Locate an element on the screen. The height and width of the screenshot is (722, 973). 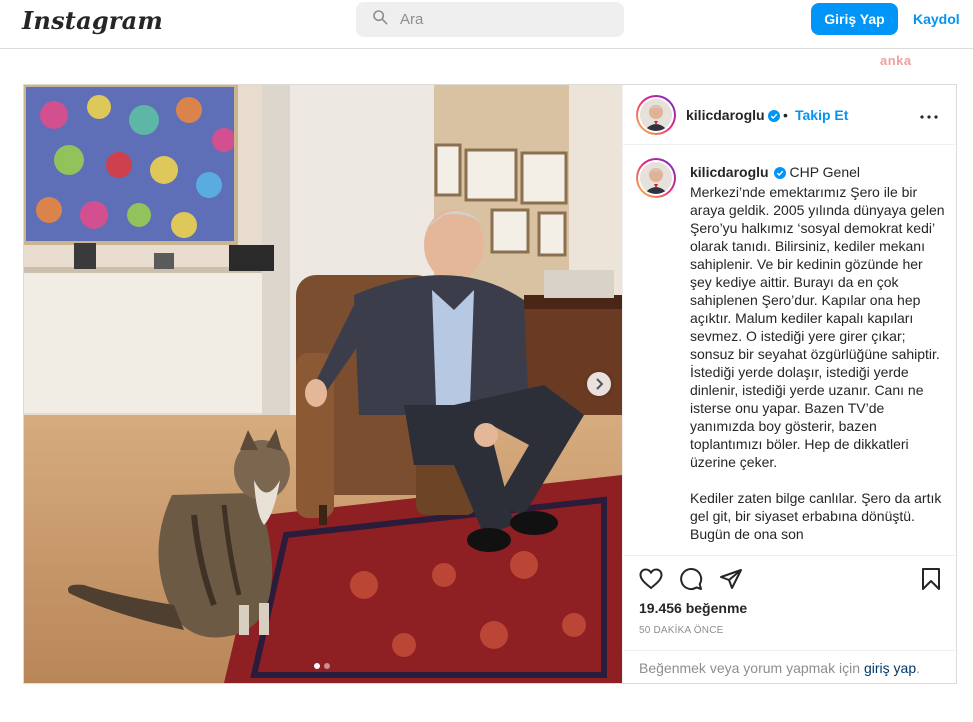
search-box is located at coordinates (490, 19).